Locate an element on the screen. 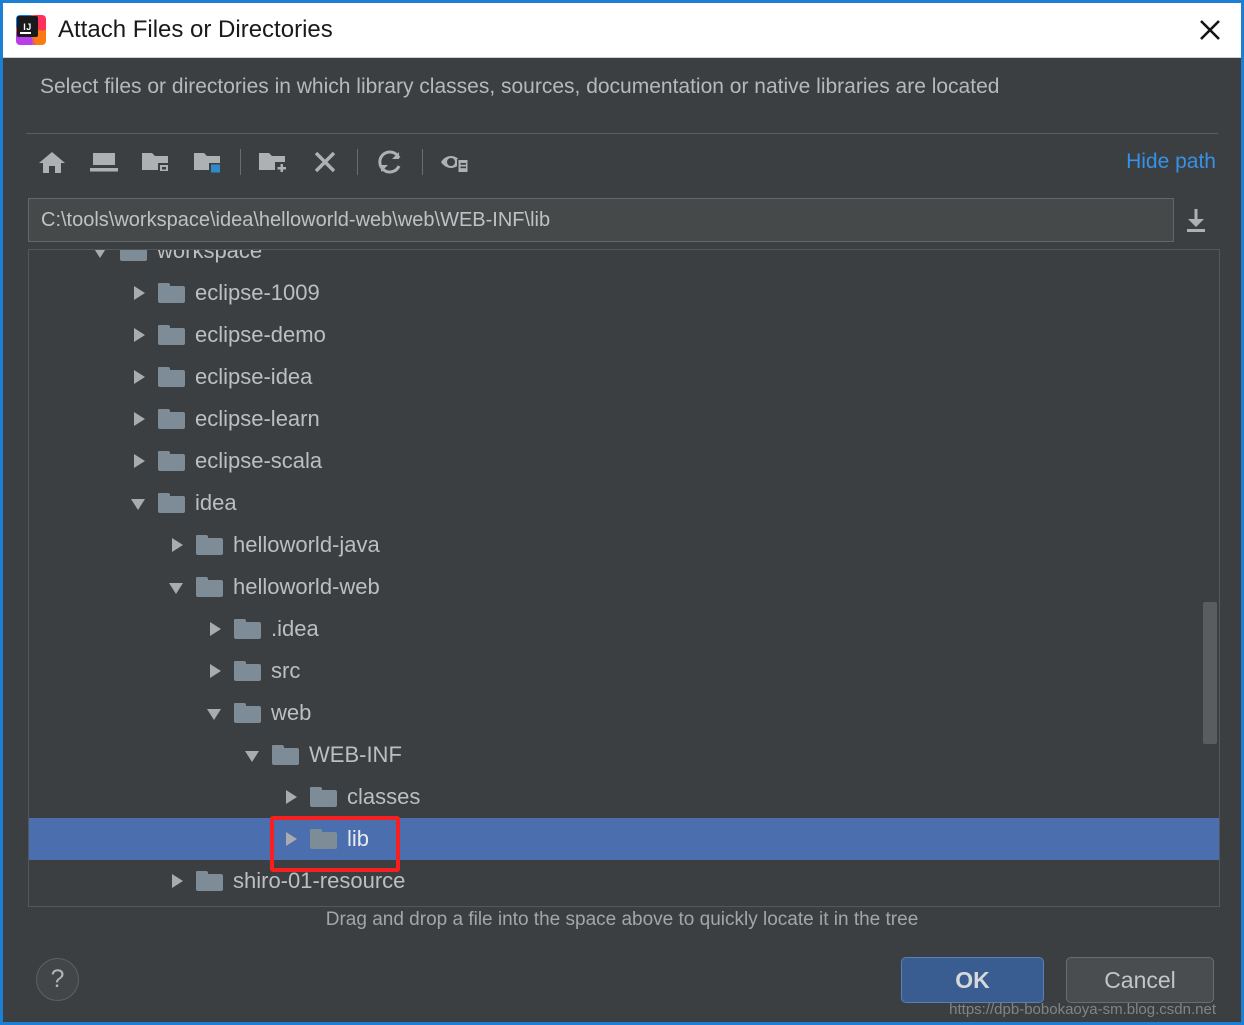 This screenshot has height=1025, width=1244. show-hidden-icon is located at coordinates (455, 164).